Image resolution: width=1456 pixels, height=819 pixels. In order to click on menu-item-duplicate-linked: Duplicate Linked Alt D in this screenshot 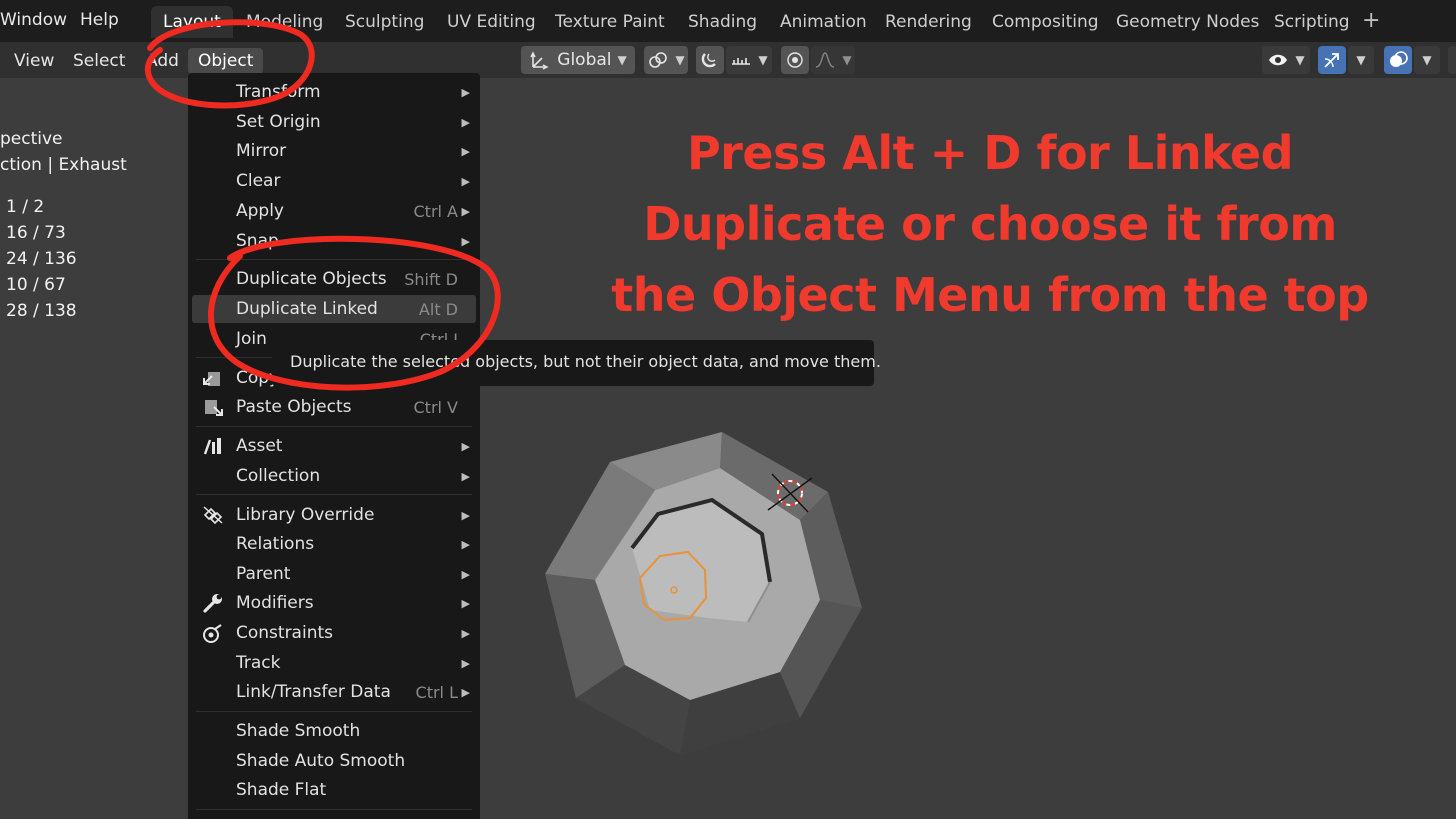, I will do `click(334, 309)`.